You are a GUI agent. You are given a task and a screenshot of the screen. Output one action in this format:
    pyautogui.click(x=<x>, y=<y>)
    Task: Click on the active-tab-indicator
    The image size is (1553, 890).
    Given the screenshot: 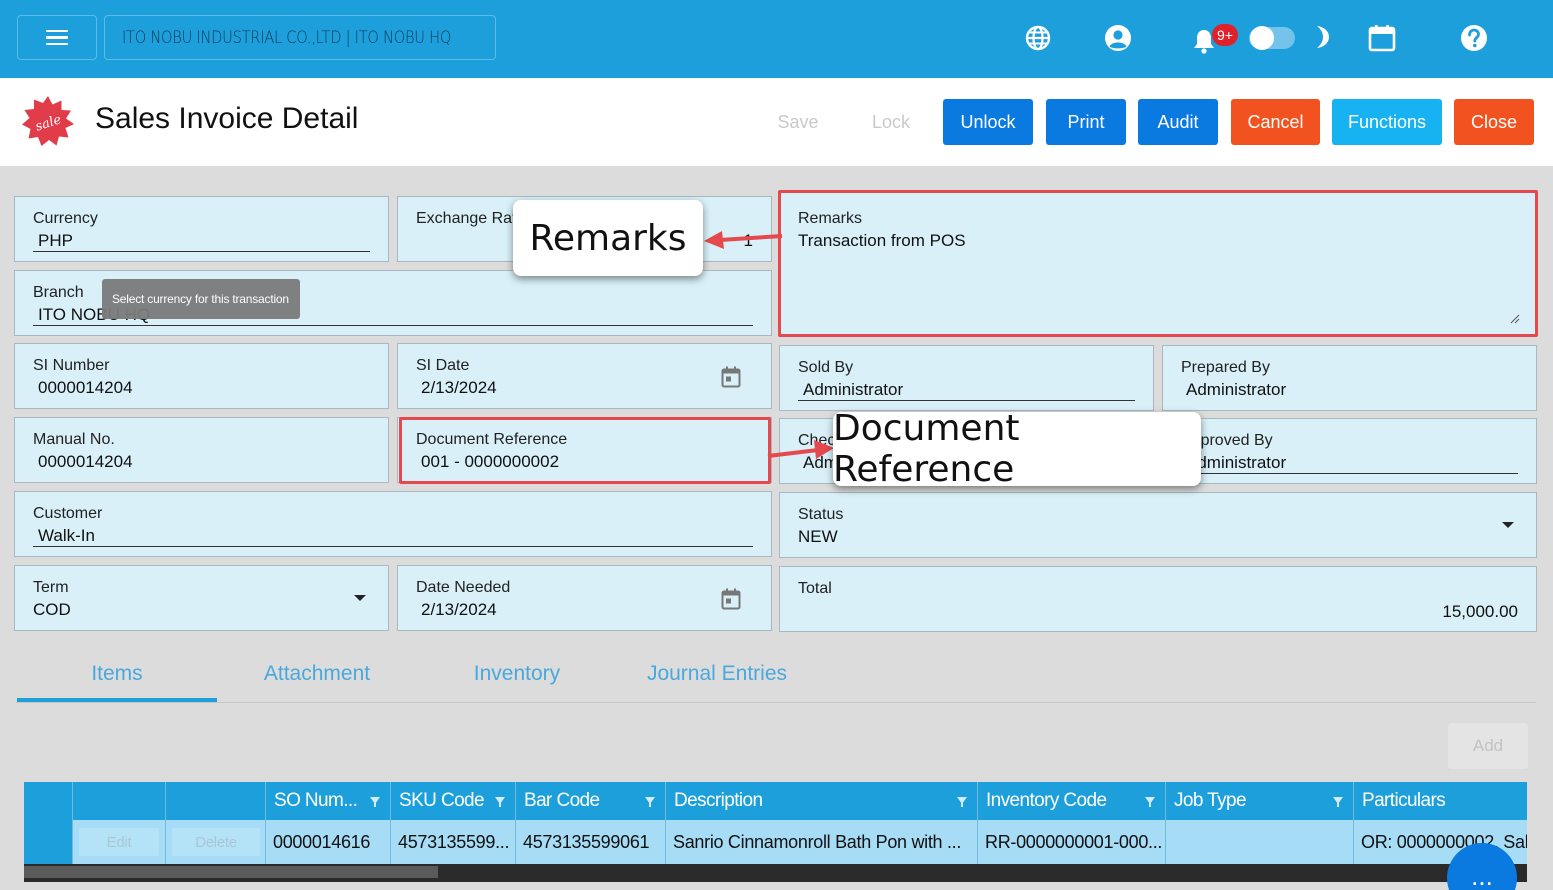 What is the action you would take?
    pyautogui.click(x=117, y=700)
    